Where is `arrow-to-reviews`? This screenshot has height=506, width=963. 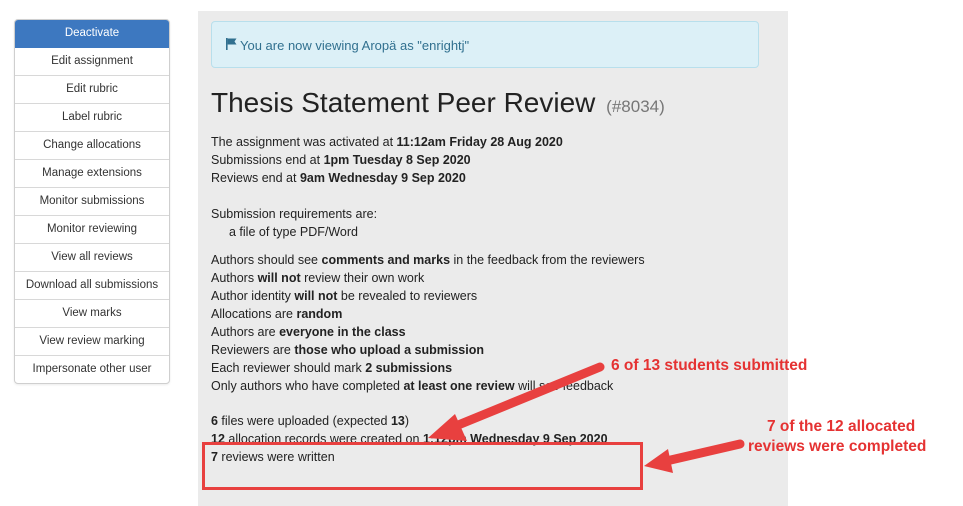
arrow-to-reviews is located at coordinates (694, 456).